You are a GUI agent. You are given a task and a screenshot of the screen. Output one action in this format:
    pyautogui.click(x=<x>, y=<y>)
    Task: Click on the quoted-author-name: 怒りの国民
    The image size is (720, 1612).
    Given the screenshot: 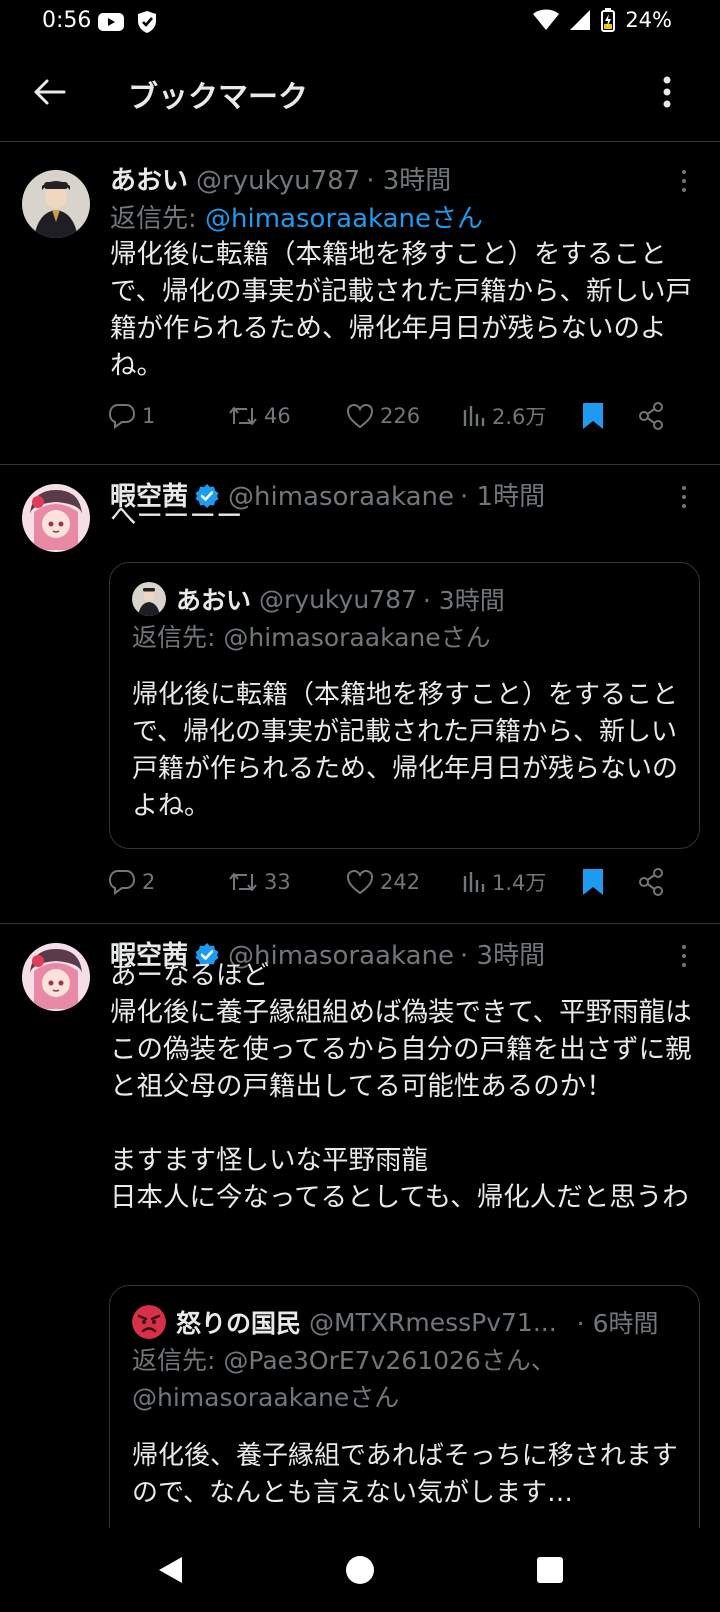 What is the action you would take?
    pyautogui.click(x=239, y=1323)
    